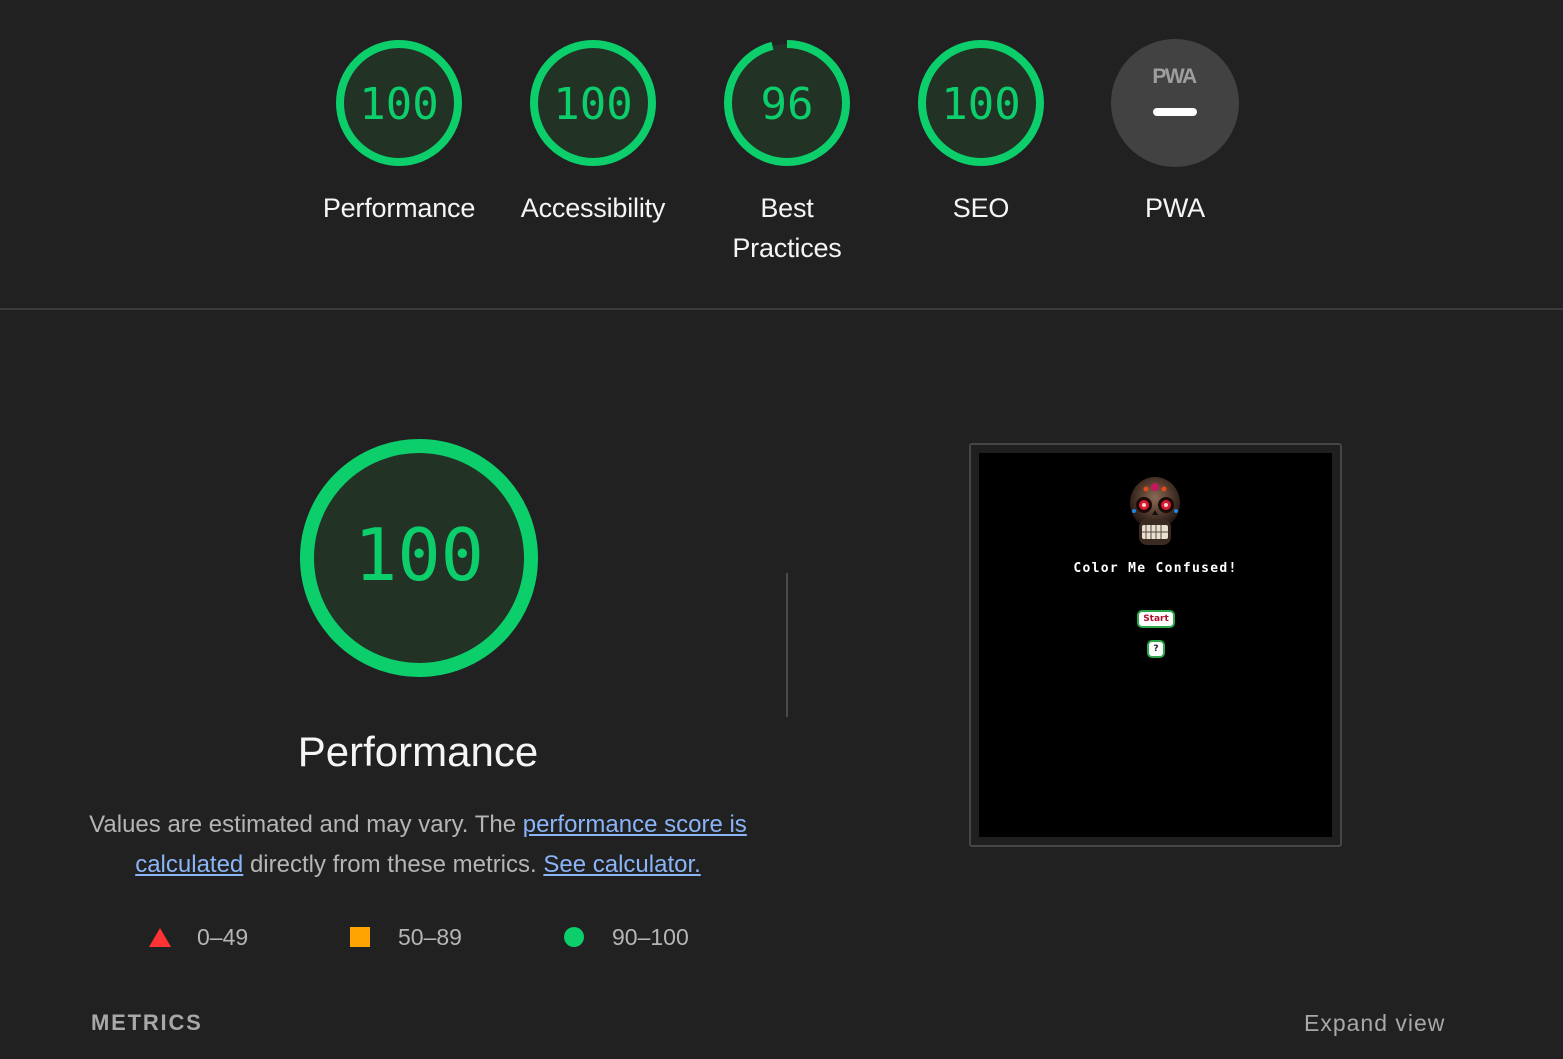 The width and height of the screenshot is (1563, 1059). What do you see at coordinates (1155, 511) in the screenshot?
I see `sugar-skull-icon` at bounding box center [1155, 511].